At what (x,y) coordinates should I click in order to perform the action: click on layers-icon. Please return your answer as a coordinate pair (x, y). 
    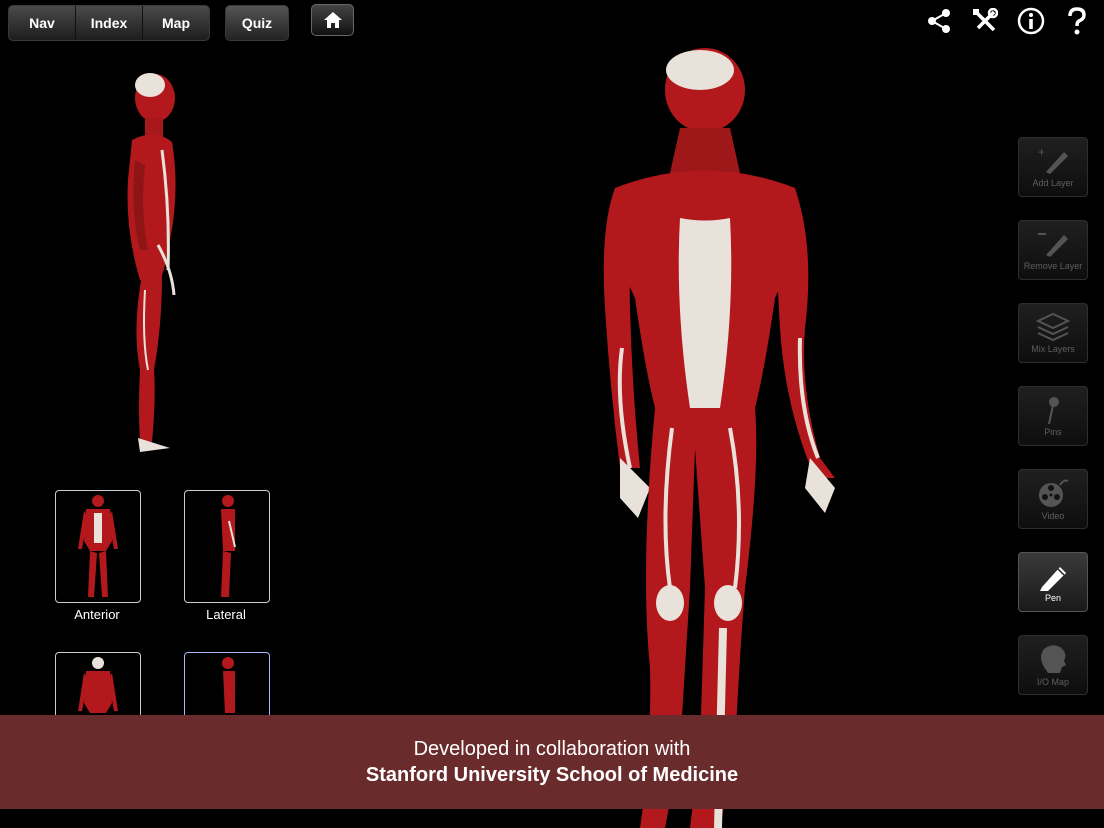
    Looking at the image, I should click on (1053, 327).